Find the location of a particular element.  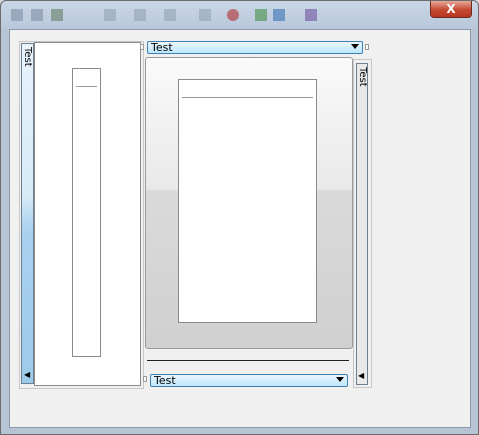

toolbar is located at coordinates (163, 15).